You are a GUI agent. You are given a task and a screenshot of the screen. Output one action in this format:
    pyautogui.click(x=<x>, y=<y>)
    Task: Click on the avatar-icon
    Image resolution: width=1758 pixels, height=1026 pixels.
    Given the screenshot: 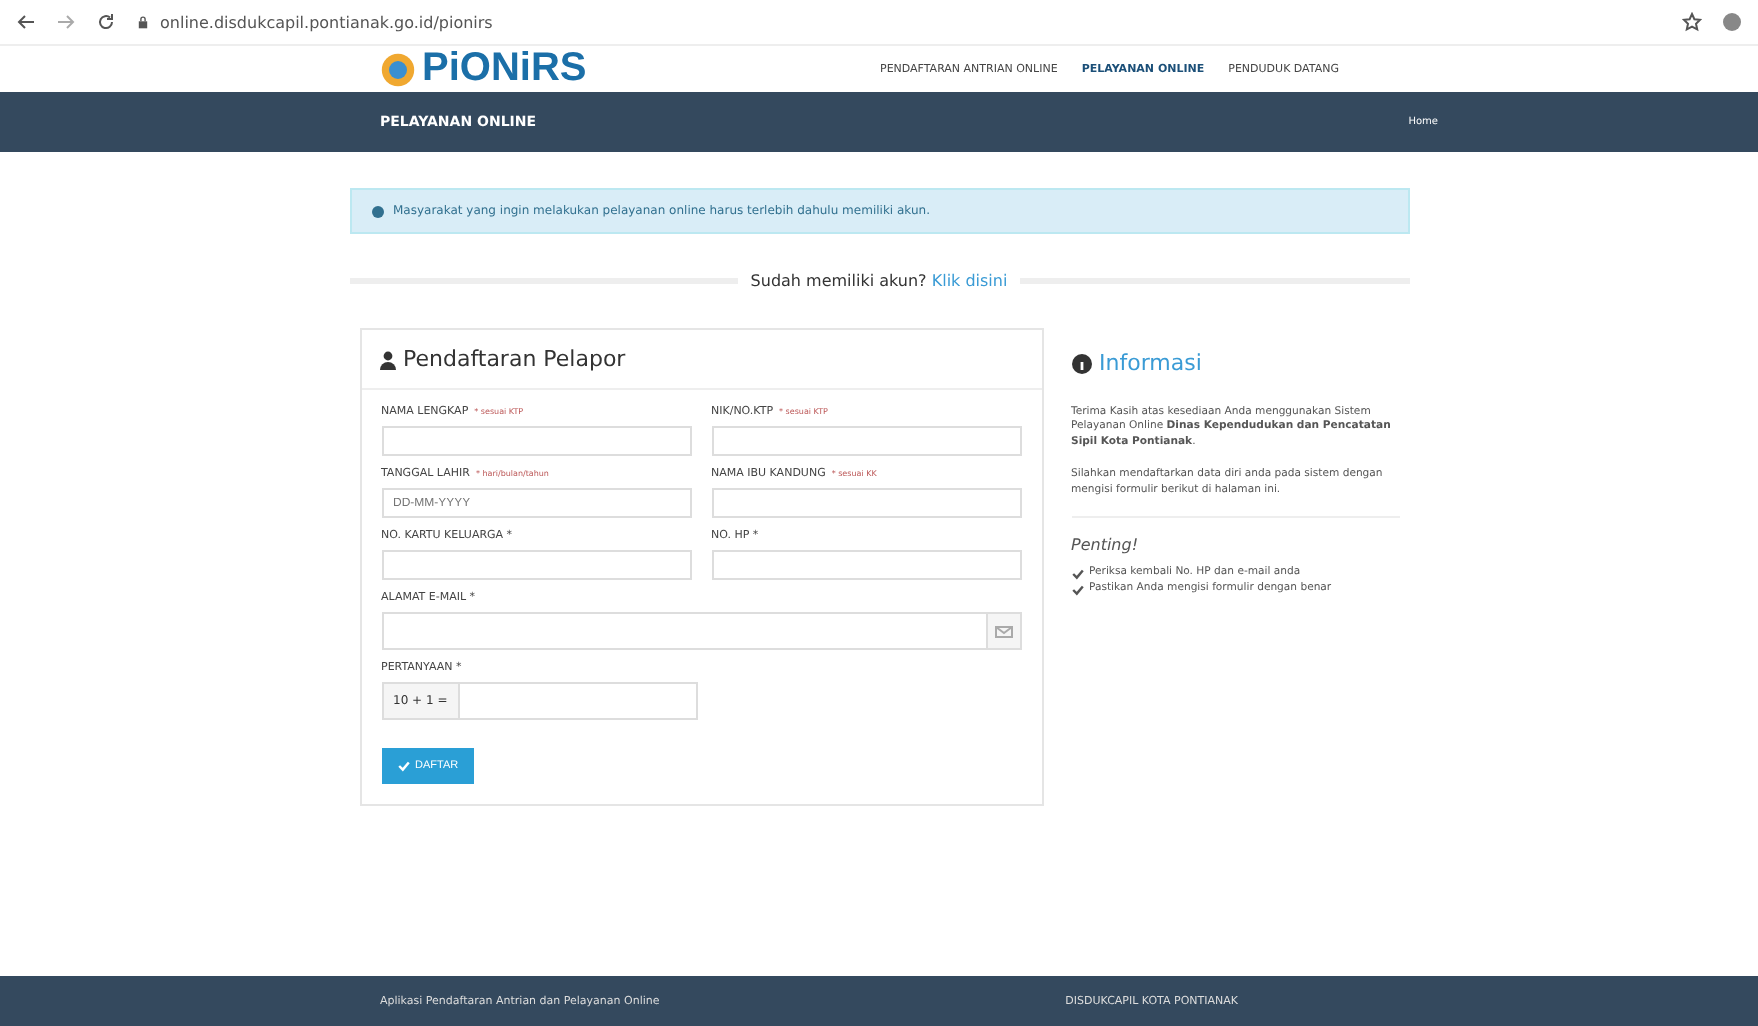 What is the action you would take?
    pyautogui.click(x=1732, y=22)
    